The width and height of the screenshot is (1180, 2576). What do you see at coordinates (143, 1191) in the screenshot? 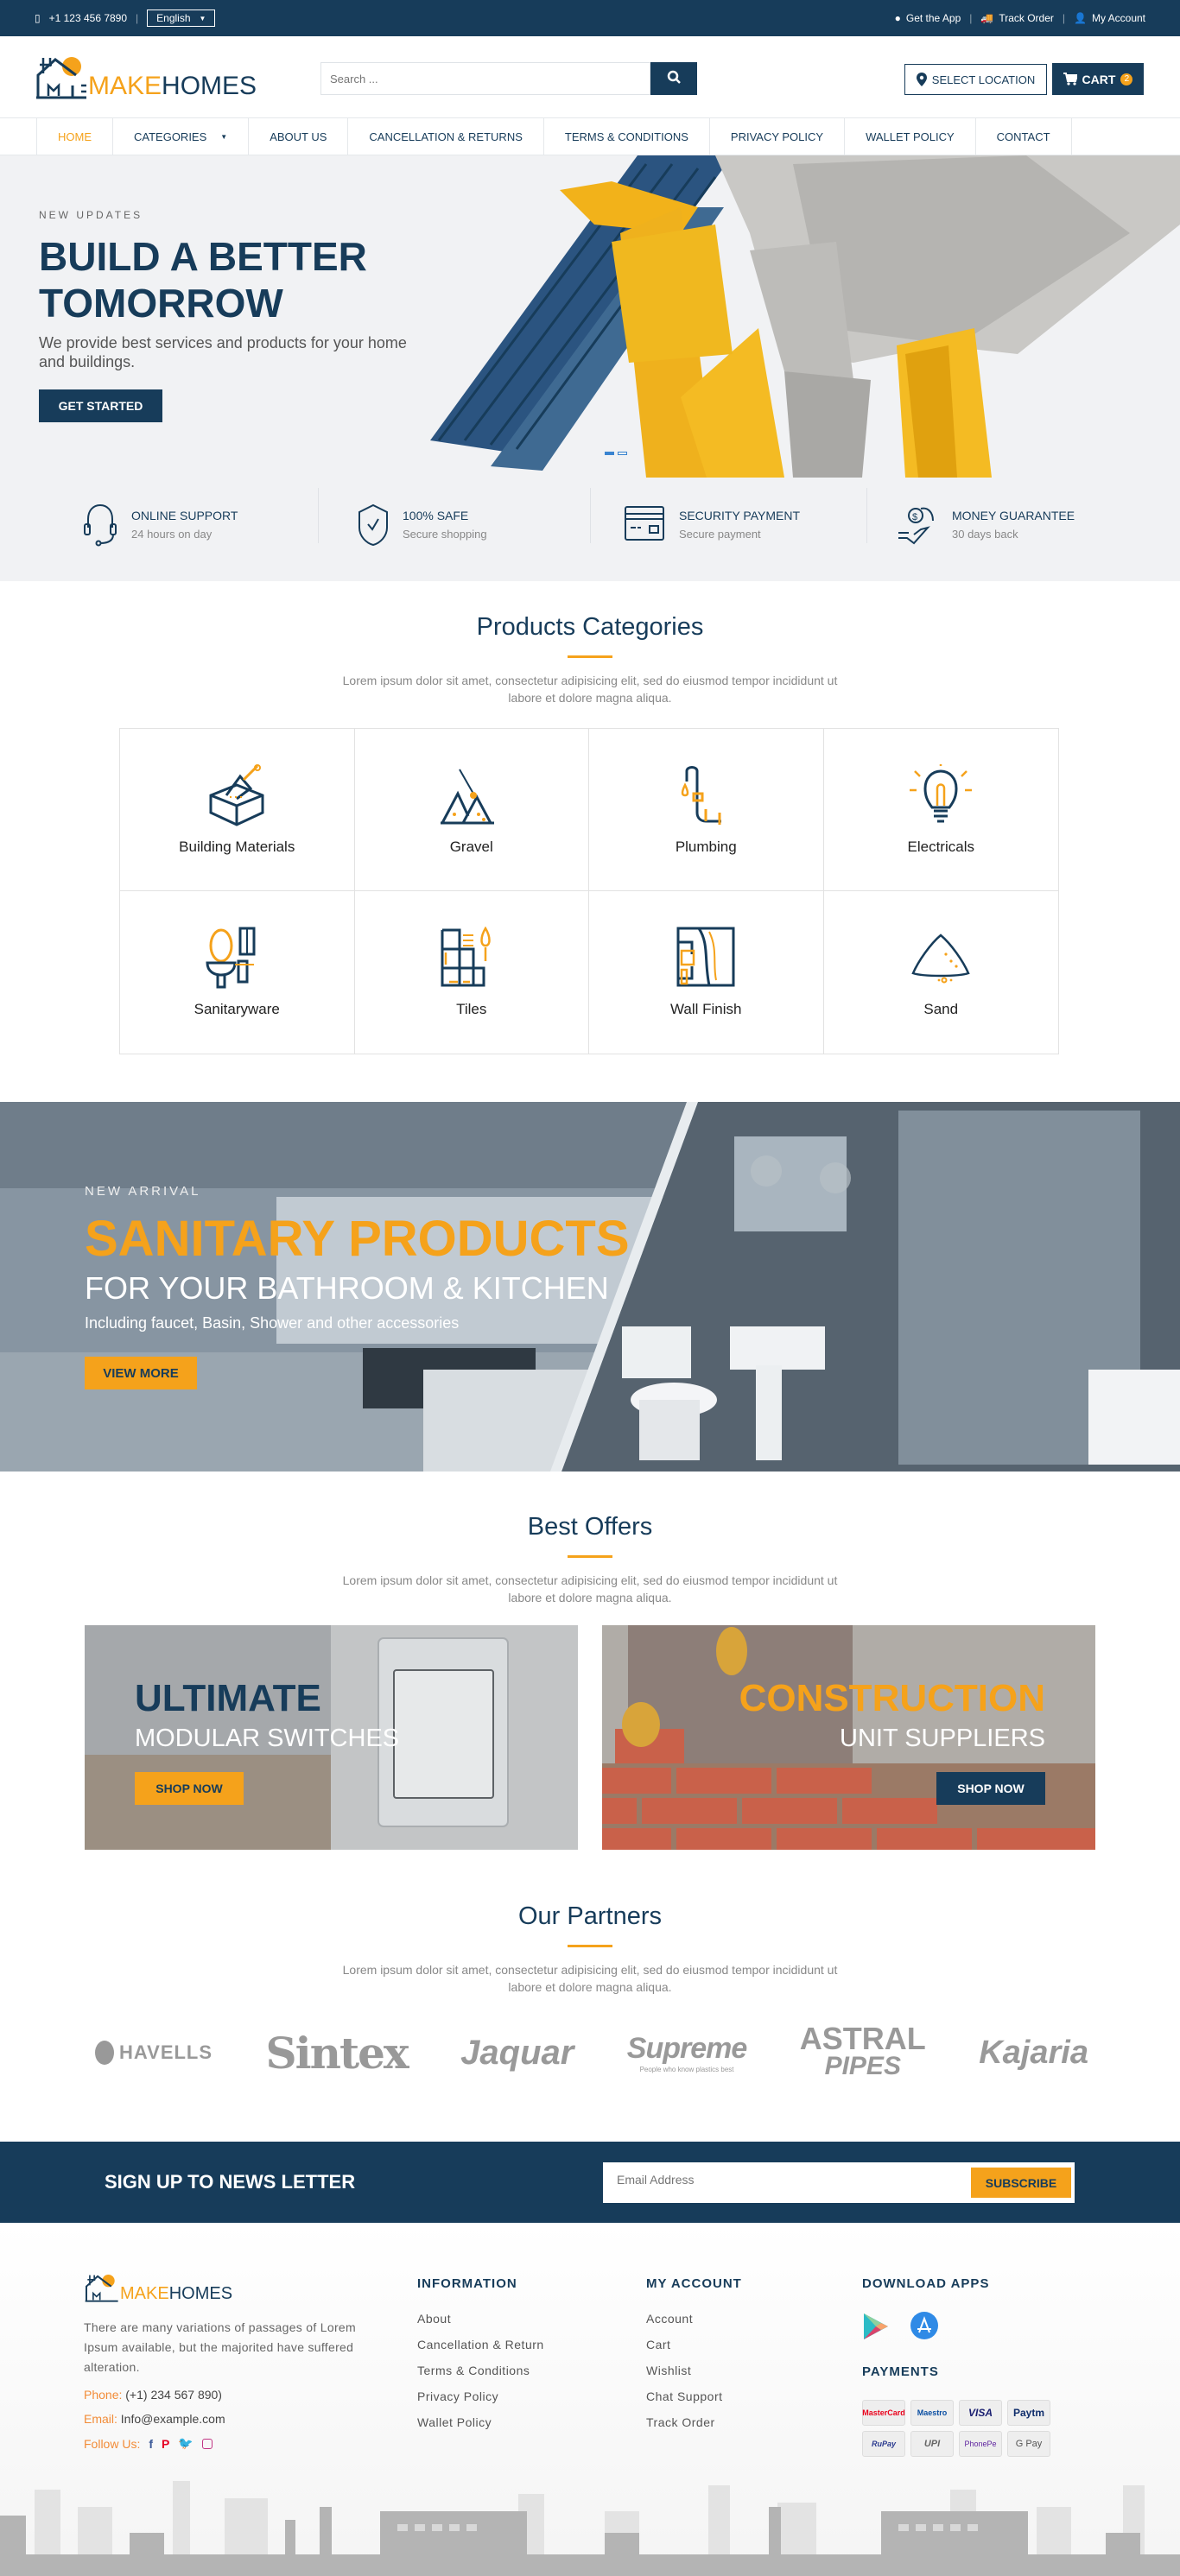
I see `banner-kicker: NEW ARRIVAL` at bounding box center [143, 1191].